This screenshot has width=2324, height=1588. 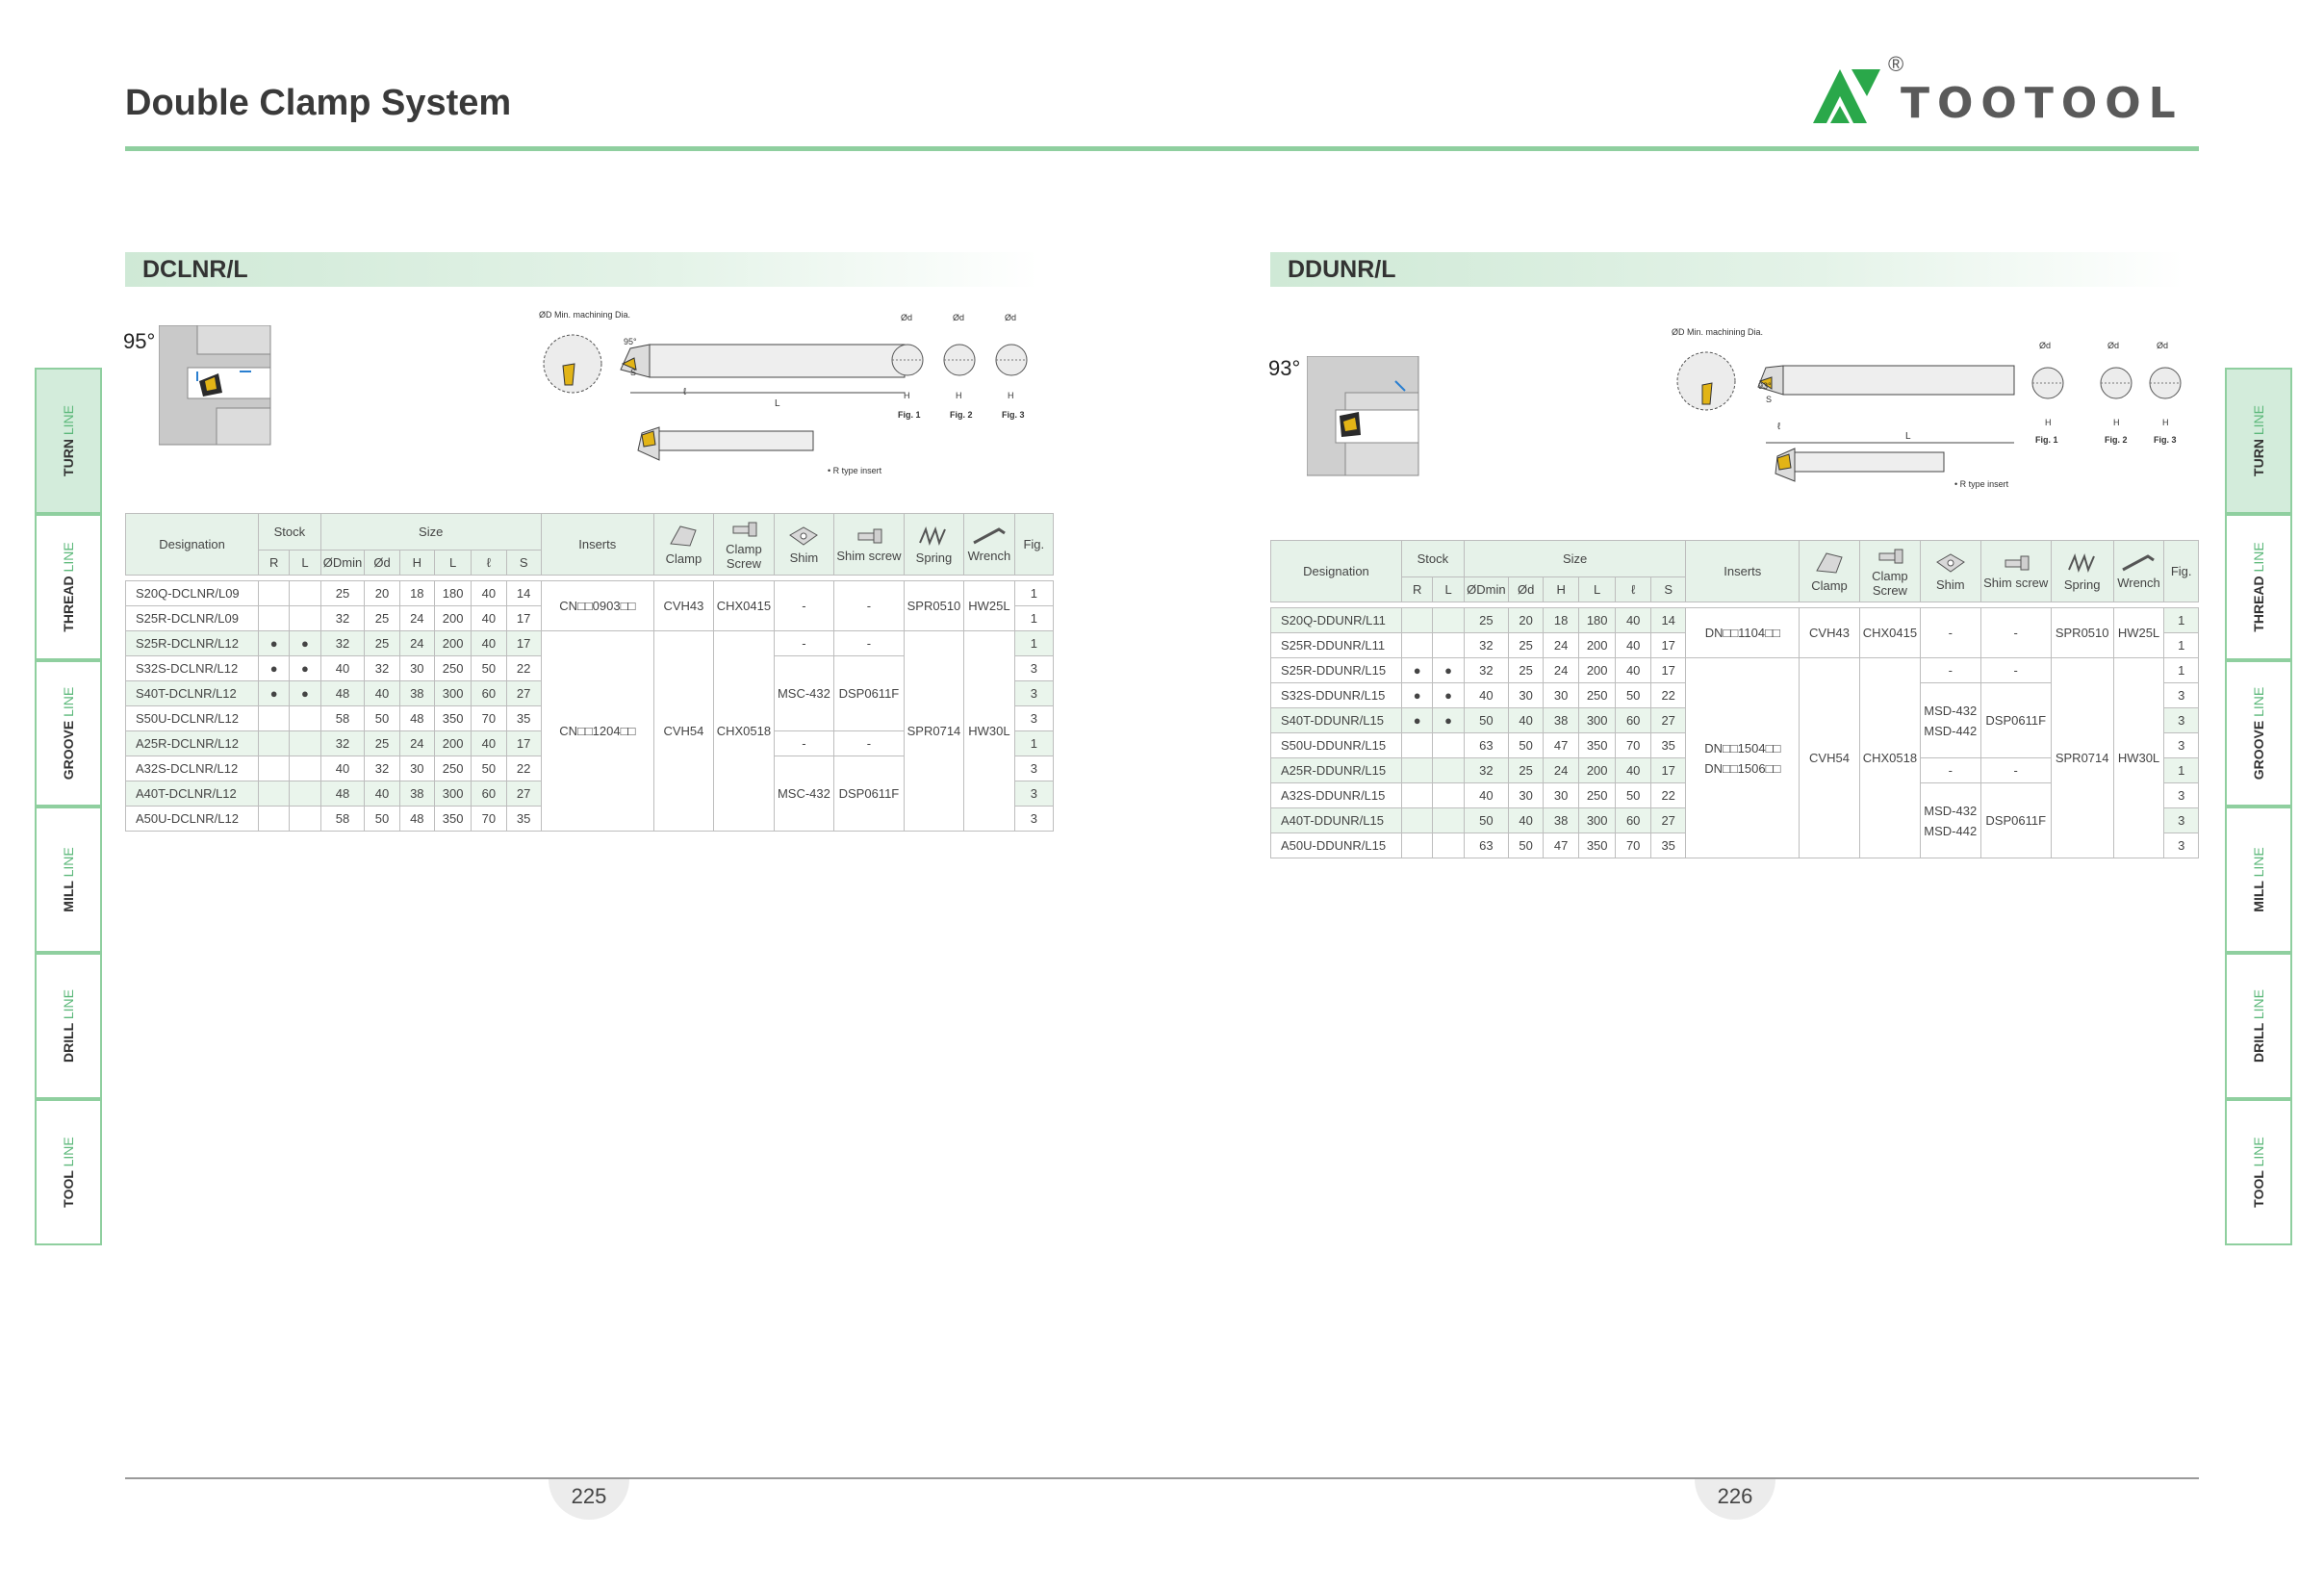 I want to click on size-h-cell: 24, so click(x=417, y=643).